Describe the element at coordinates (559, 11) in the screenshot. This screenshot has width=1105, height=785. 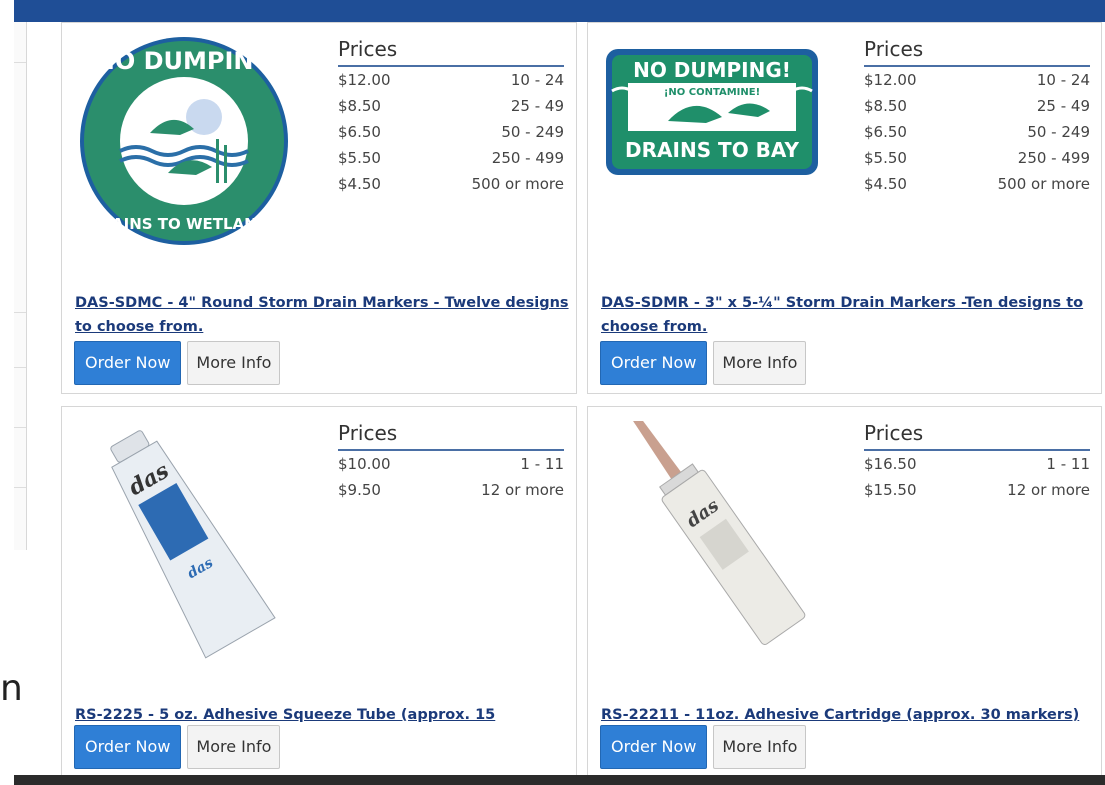
I see `top-nav-bar` at that location.